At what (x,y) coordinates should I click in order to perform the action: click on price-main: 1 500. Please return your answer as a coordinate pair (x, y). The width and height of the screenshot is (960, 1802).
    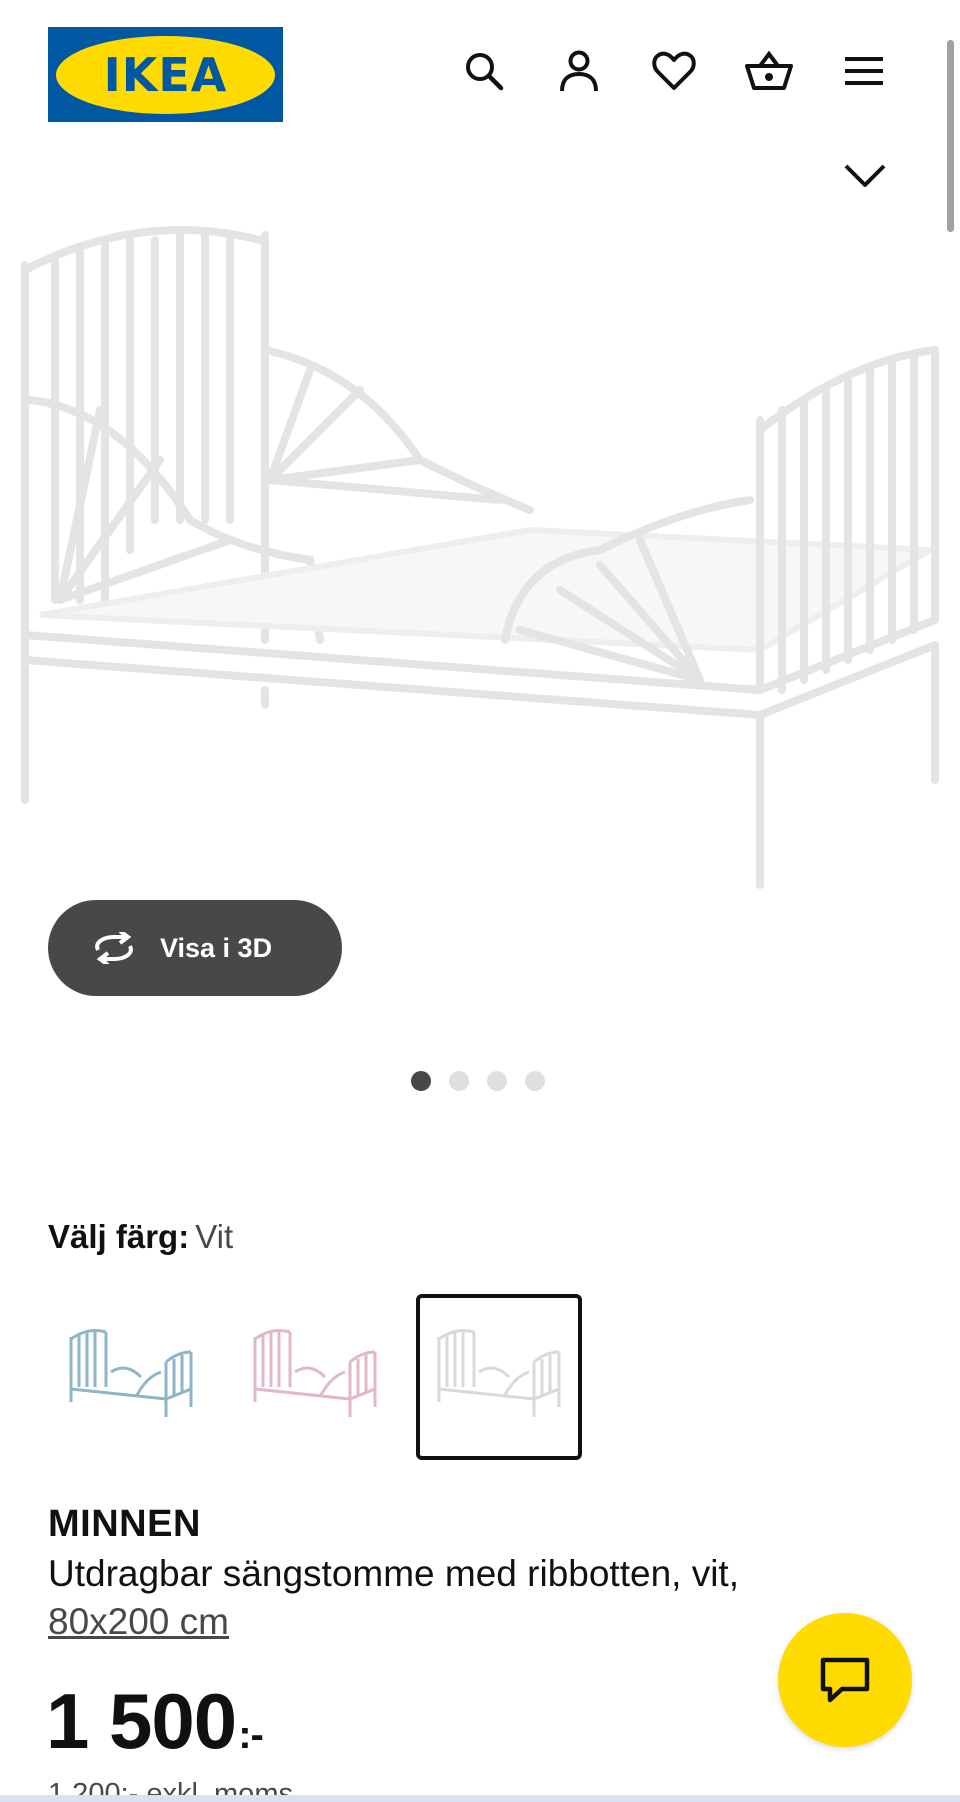
    Looking at the image, I should click on (141, 1721).